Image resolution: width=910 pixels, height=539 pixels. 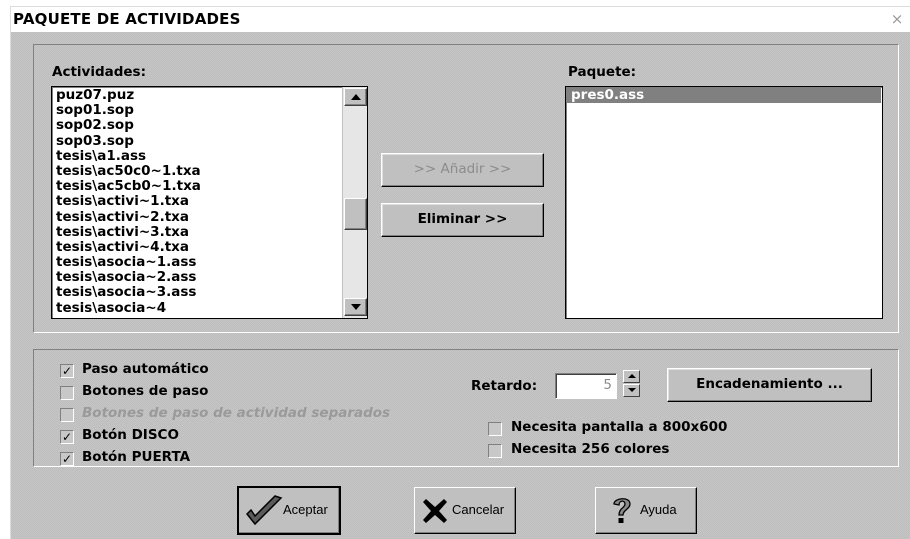 I want to click on cancel-button: Cancelar, so click(x=465, y=510).